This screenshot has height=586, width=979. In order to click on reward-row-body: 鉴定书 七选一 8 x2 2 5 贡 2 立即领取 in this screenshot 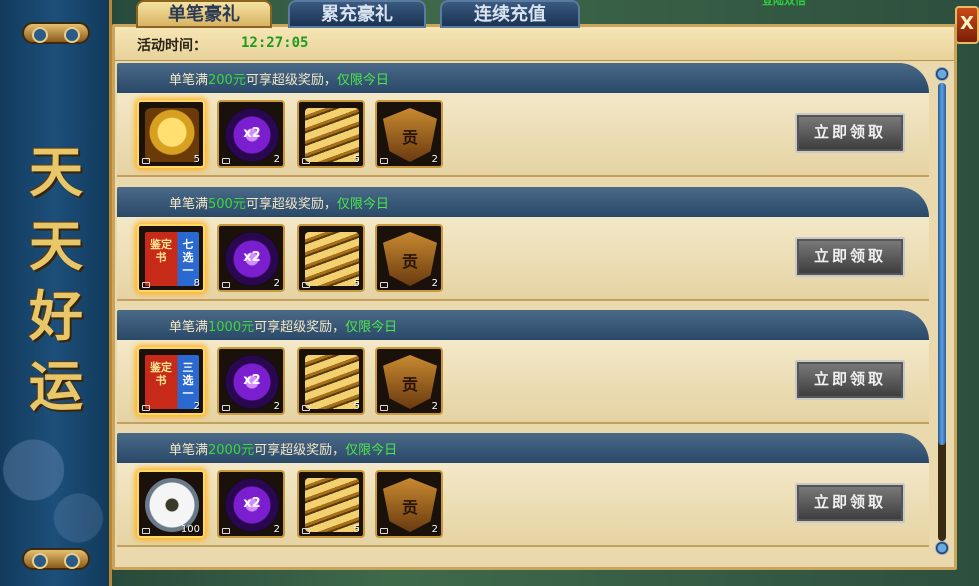, I will do `click(523, 259)`.